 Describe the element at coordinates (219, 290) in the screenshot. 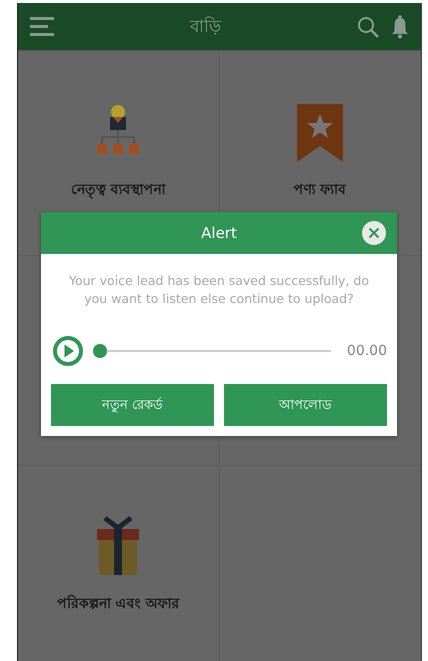

I see `alert-message: Your voice lead has been saved successfully, do you want to listen else continue to upload?` at that location.